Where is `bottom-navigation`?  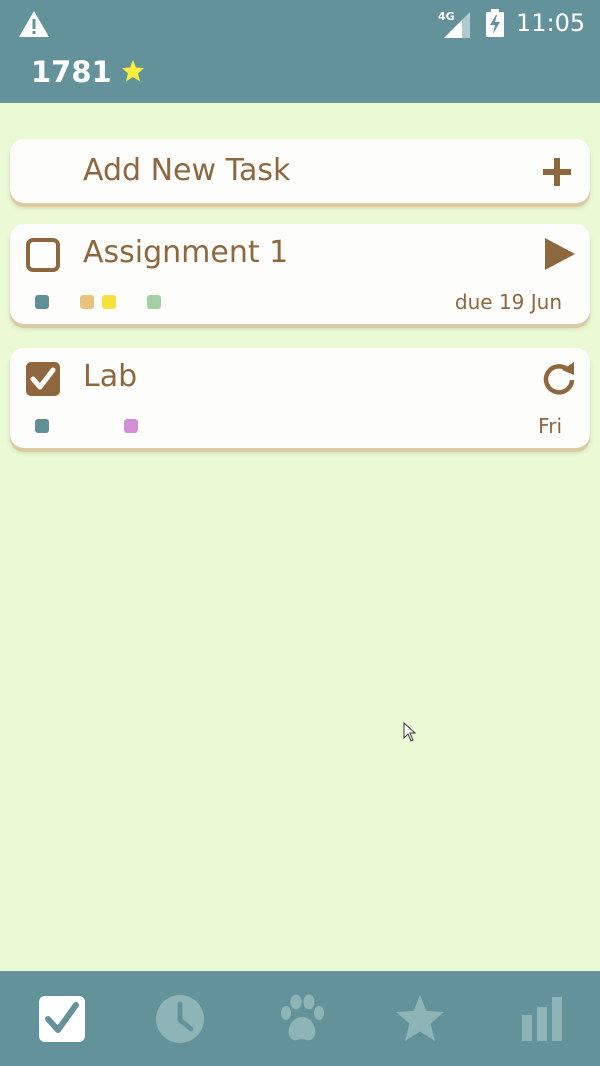 bottom-navigation is located at coordinates (300, 1018).